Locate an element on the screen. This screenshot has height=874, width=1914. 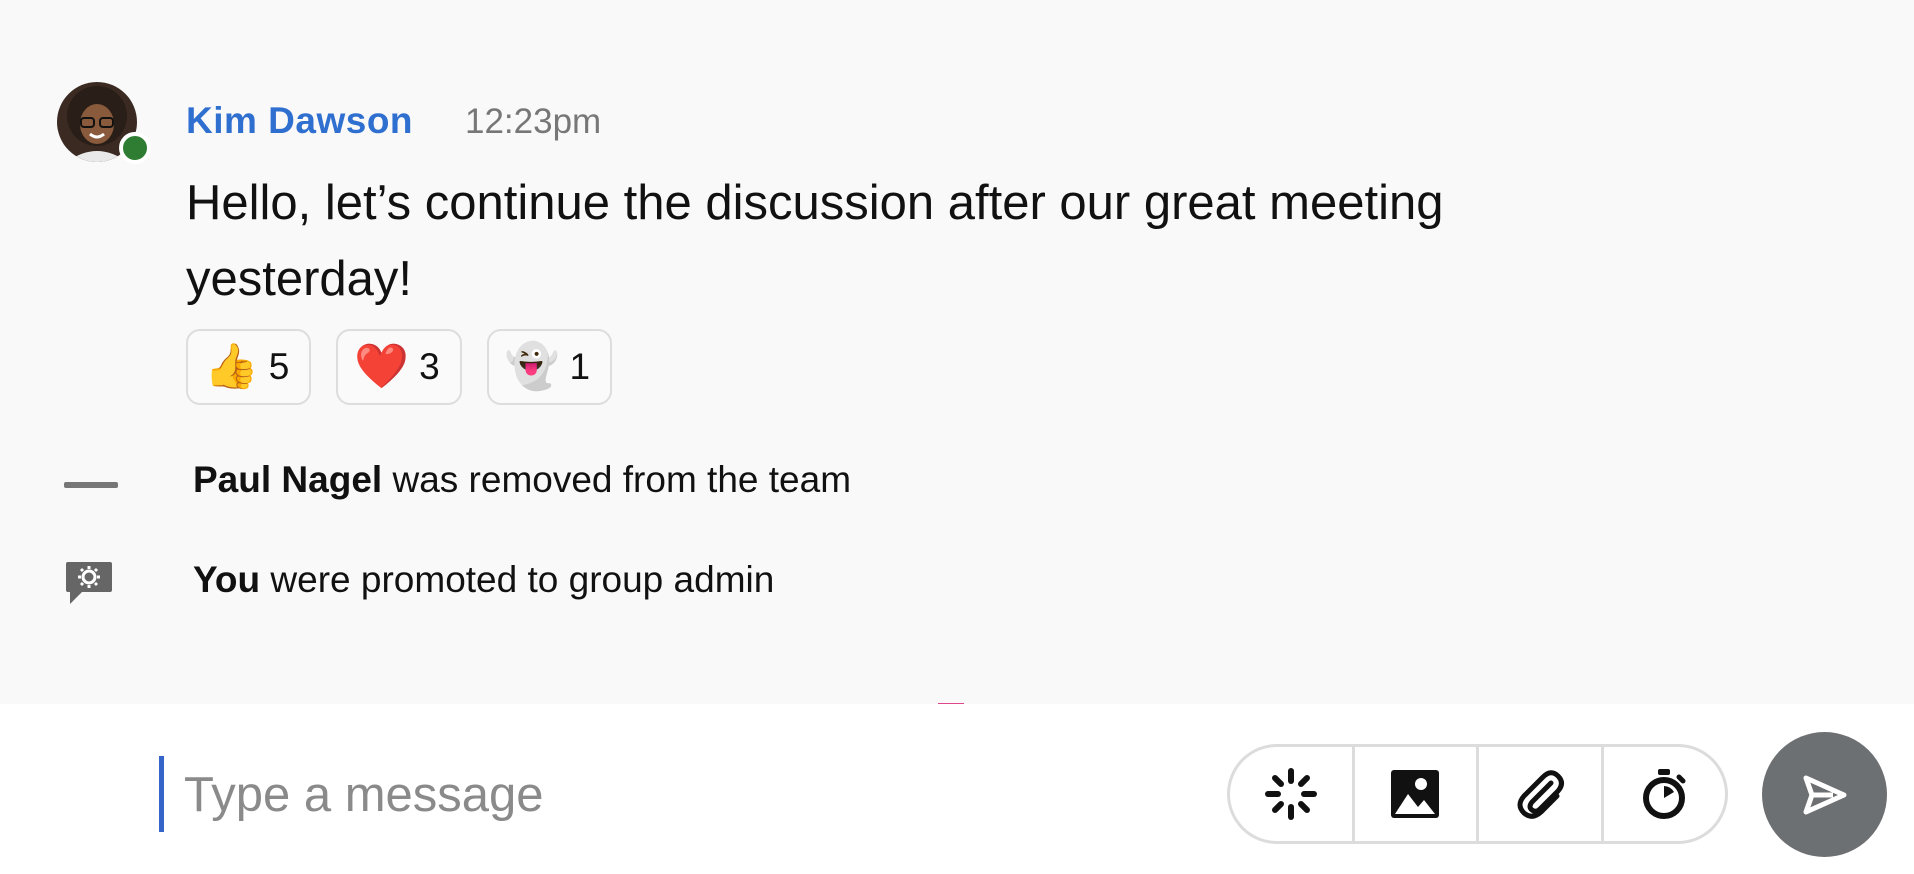
image-icon is located at coordinates (1415, 794).